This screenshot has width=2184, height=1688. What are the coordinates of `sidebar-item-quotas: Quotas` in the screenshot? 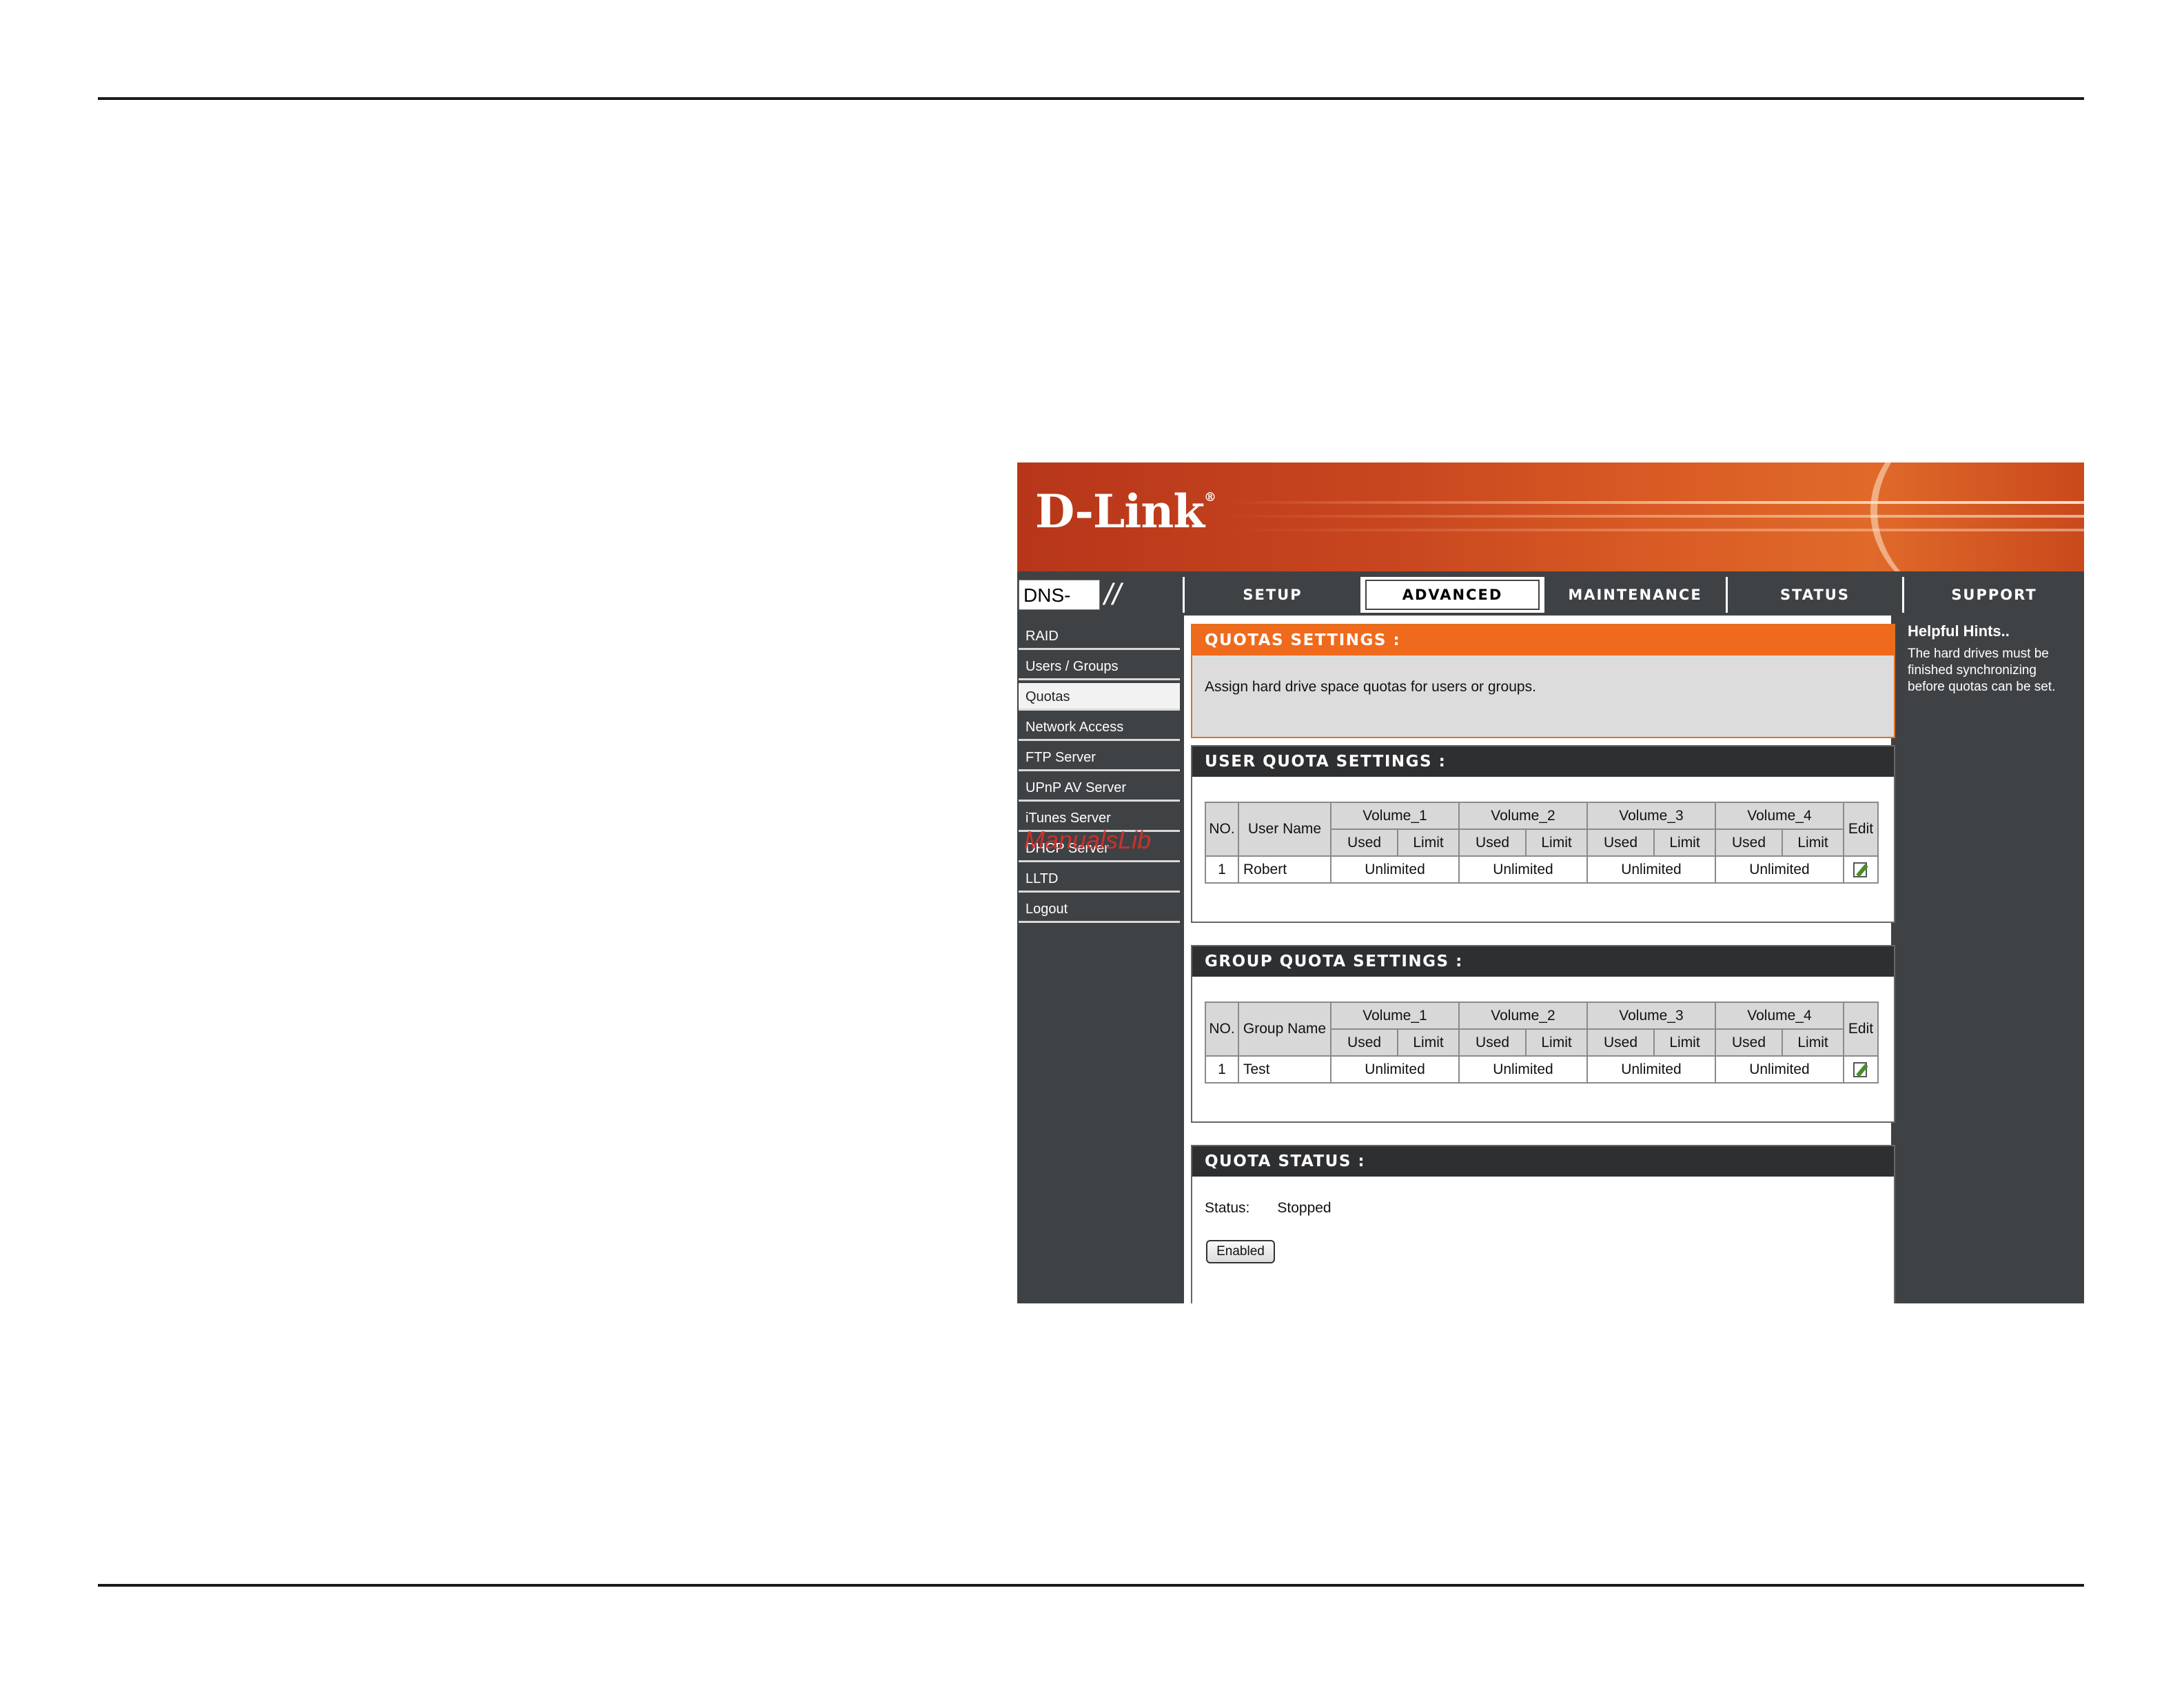 It's located at (1099, 697).